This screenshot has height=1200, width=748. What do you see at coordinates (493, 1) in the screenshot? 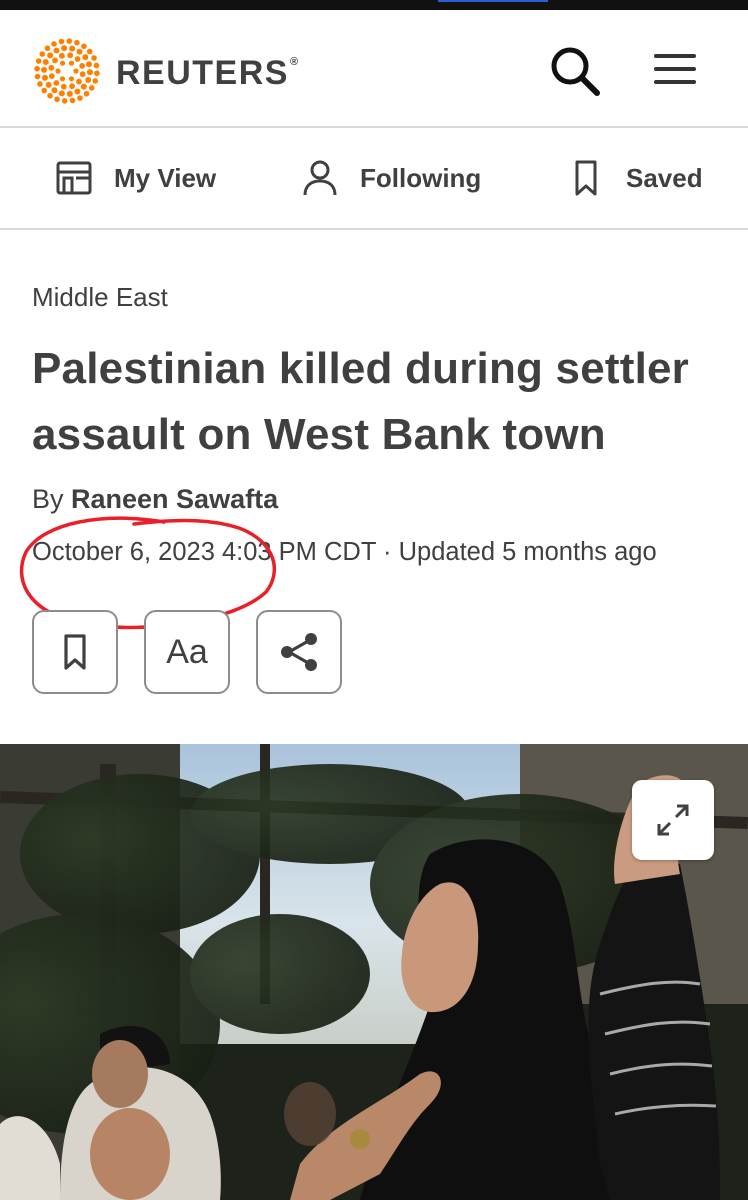
I see `loading-progress` at bounding box center [493, 1].